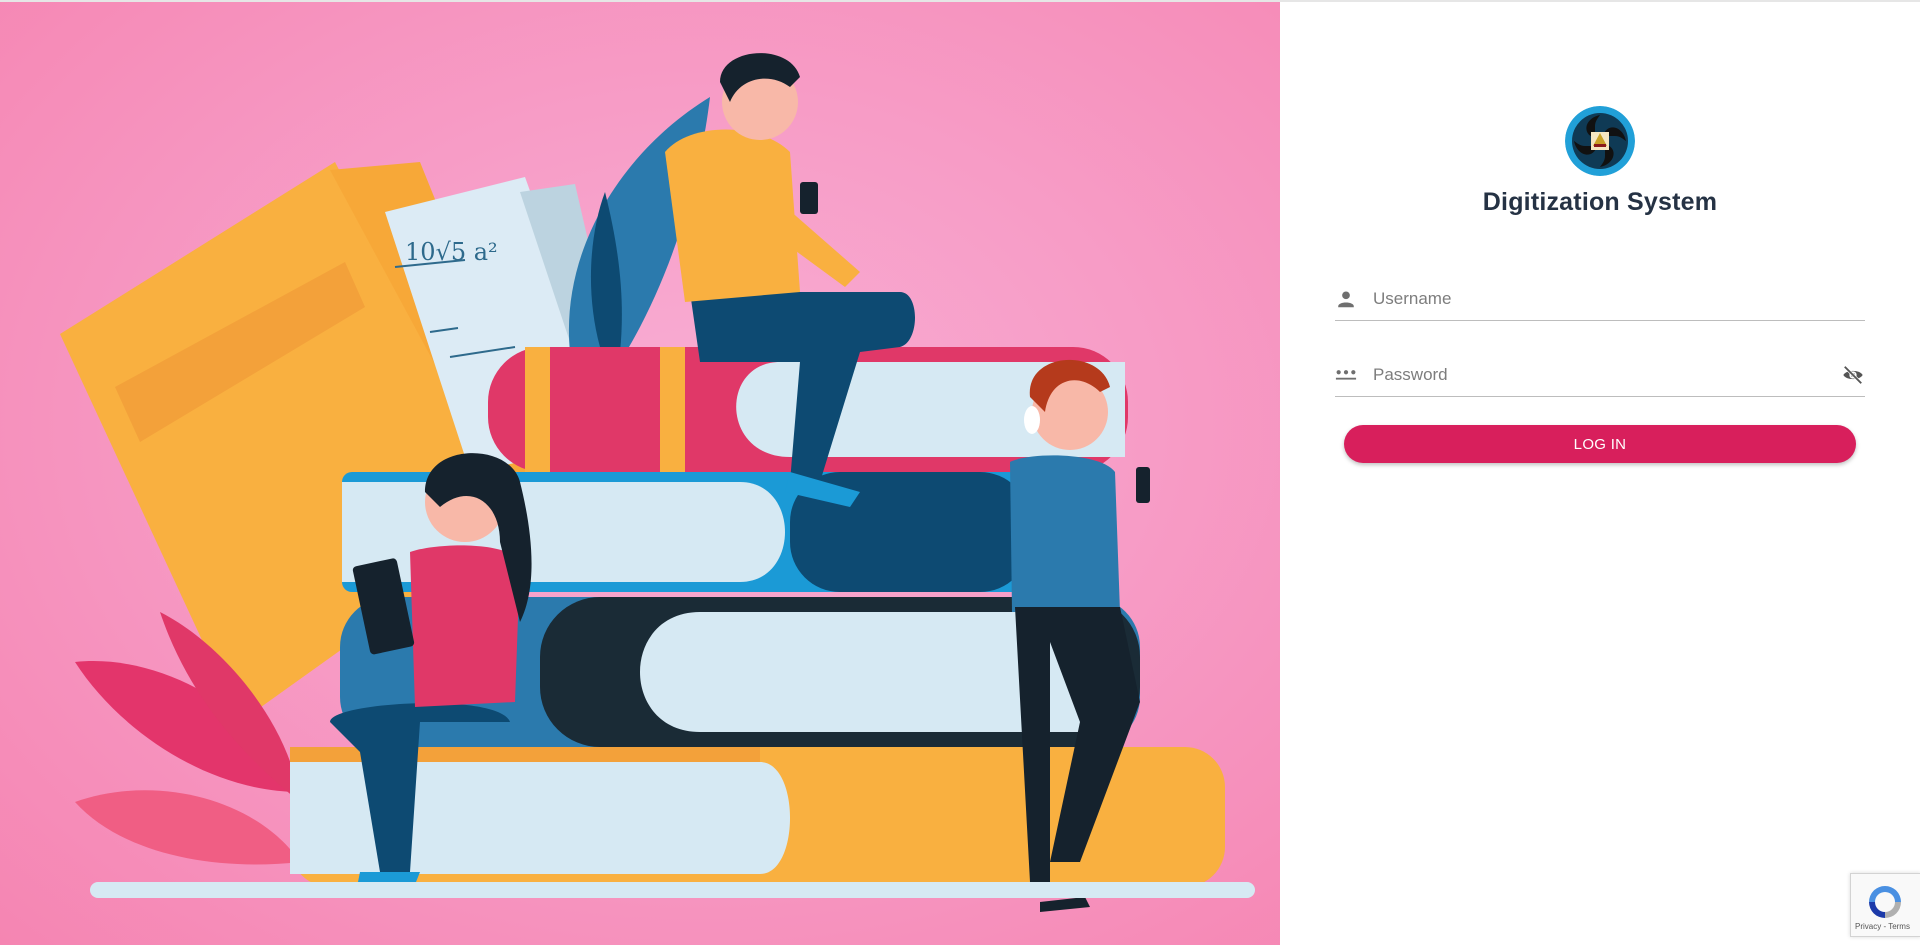 This screenshot has width=1920, height=945. I want to click on password-input, so click(1593, 375).